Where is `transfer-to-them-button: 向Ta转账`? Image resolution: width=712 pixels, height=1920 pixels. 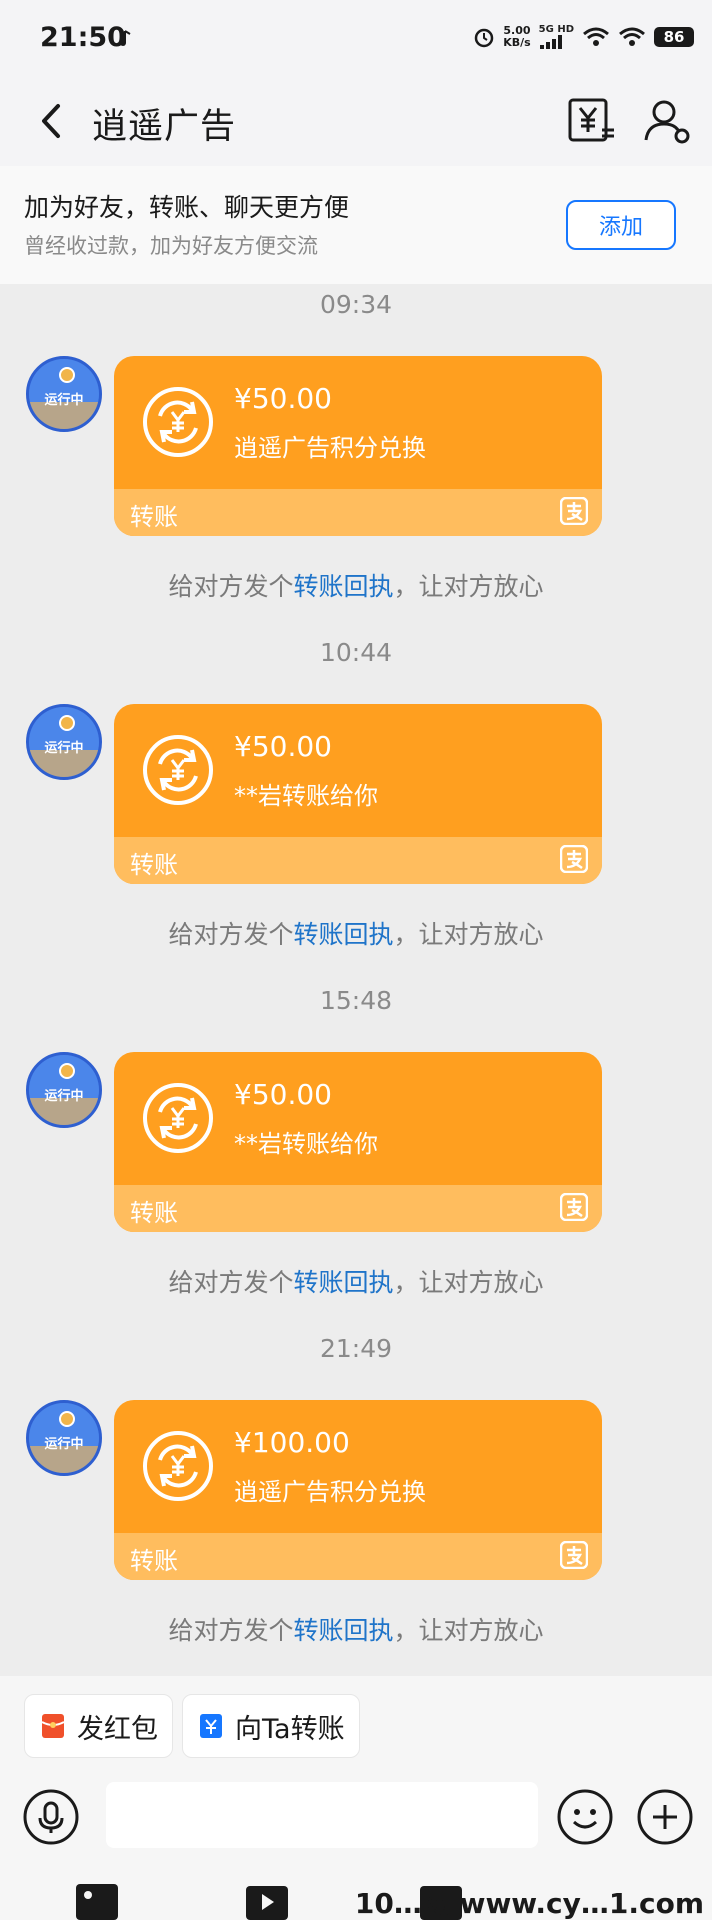
transfer-to-them-button: 向Ta转账 is located at coordinates (271, 1726).